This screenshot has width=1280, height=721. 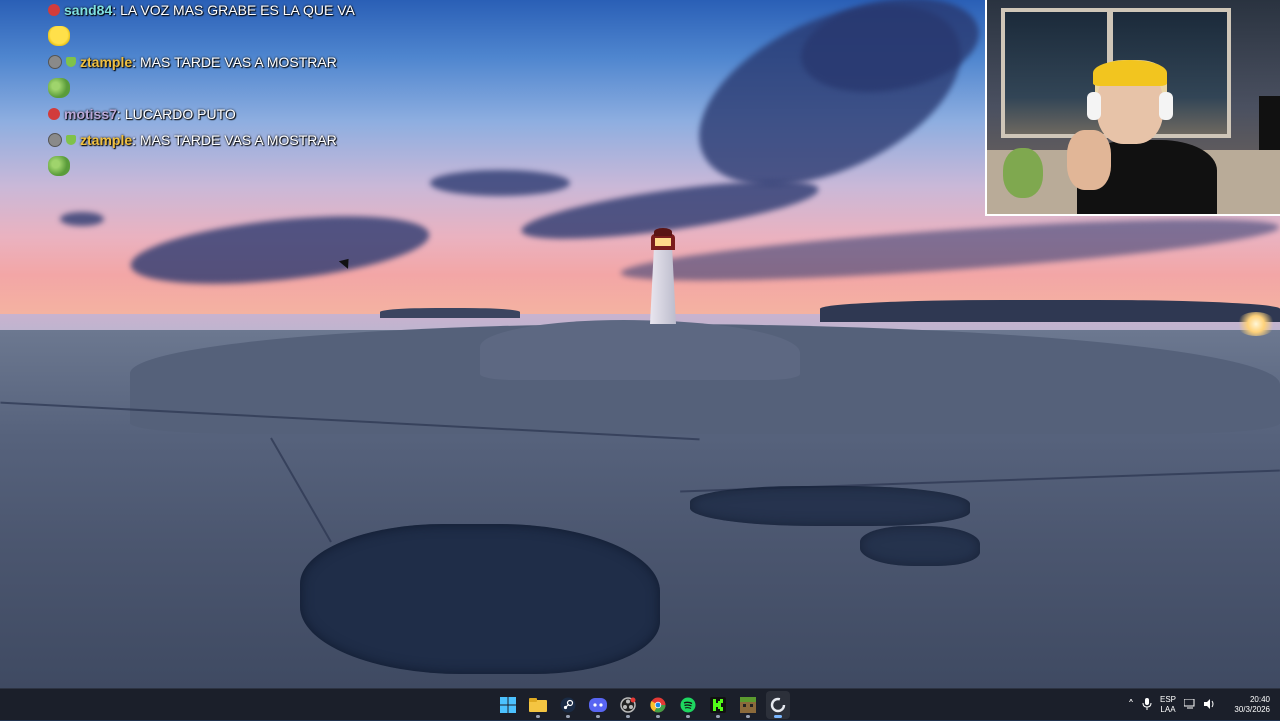 I want to click on system-tray: ˄ ESP LAA 20:40 30/3/2026, so click(x=1204, y=705).